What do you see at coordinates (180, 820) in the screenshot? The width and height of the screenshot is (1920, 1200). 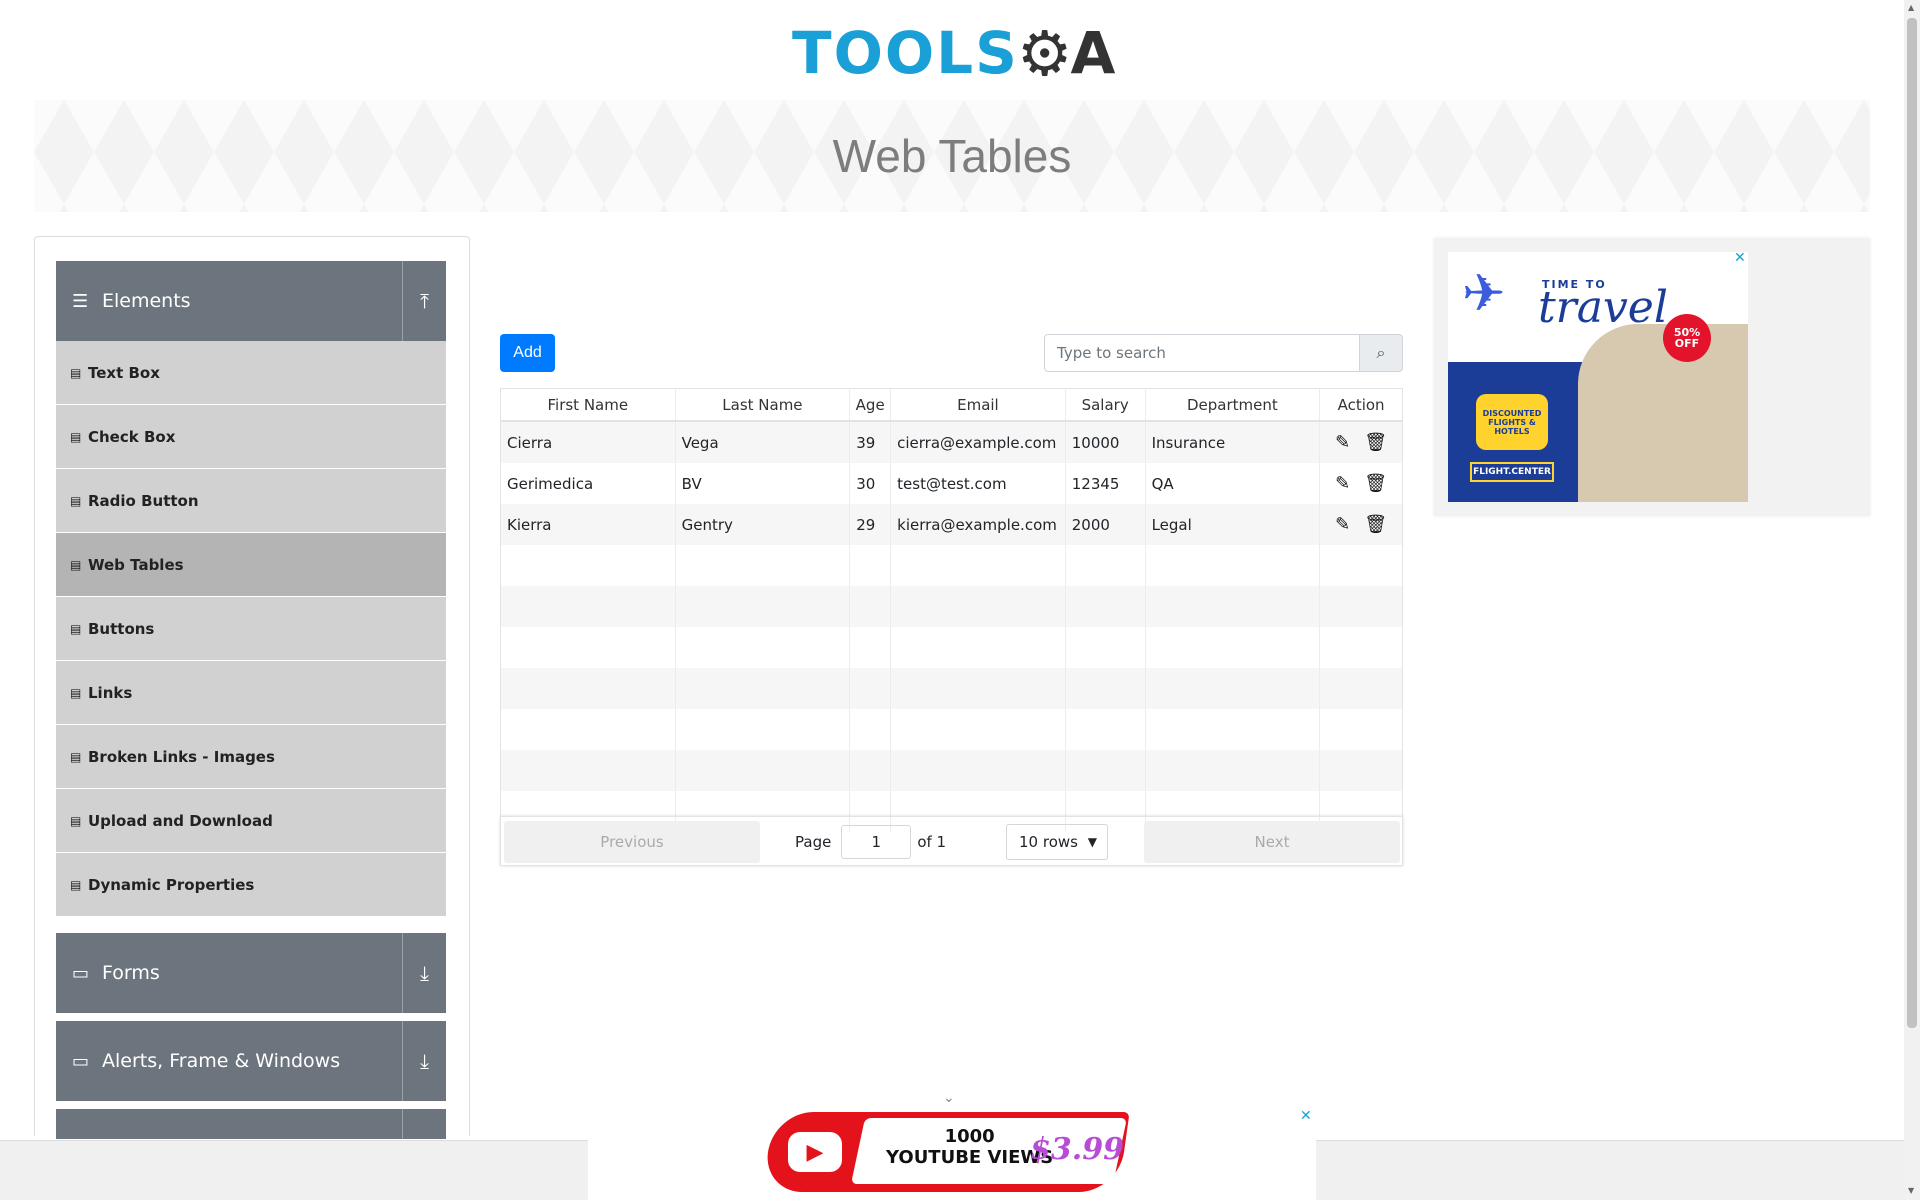 I see `sidebar-item-label: Upload and Download` at bounding box center [180, 820].